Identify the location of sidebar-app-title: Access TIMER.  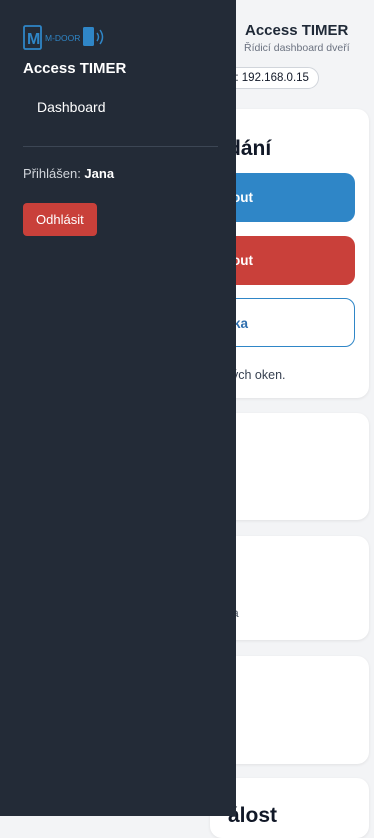
(75, 68).